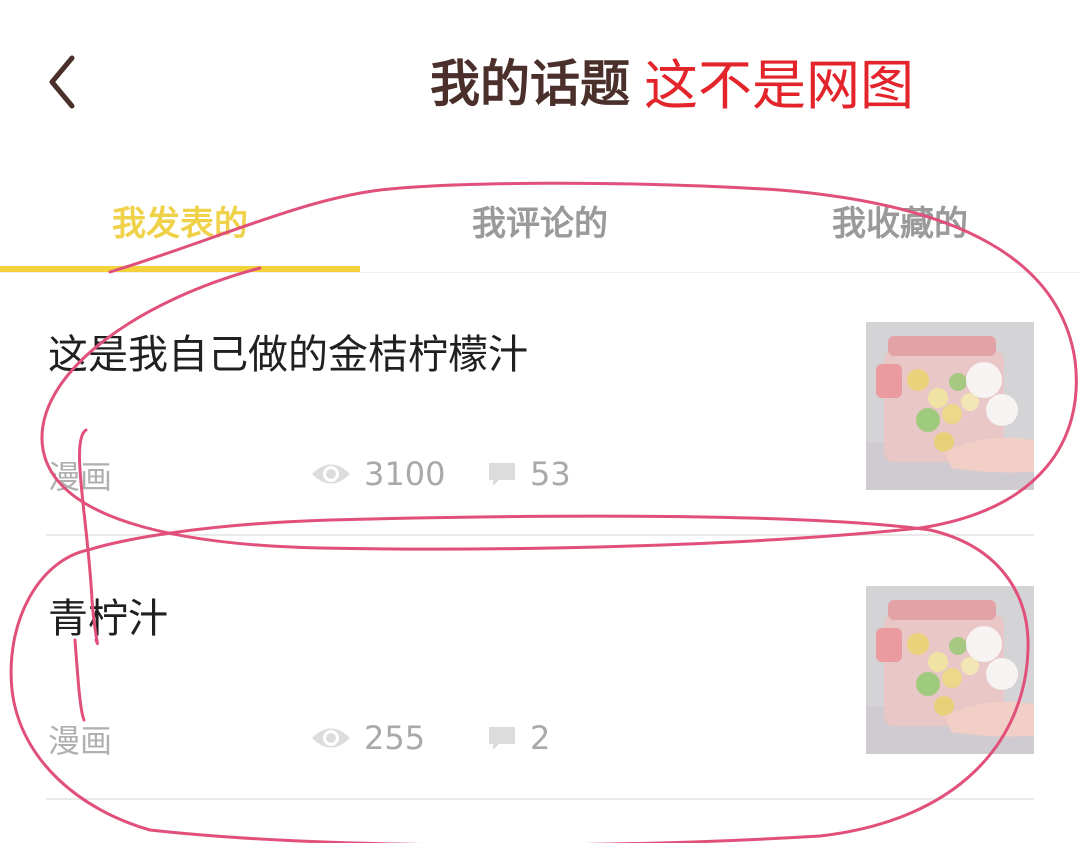  I want to click on title-wrap: 我的话题 这不是网图, so click(672, 82).